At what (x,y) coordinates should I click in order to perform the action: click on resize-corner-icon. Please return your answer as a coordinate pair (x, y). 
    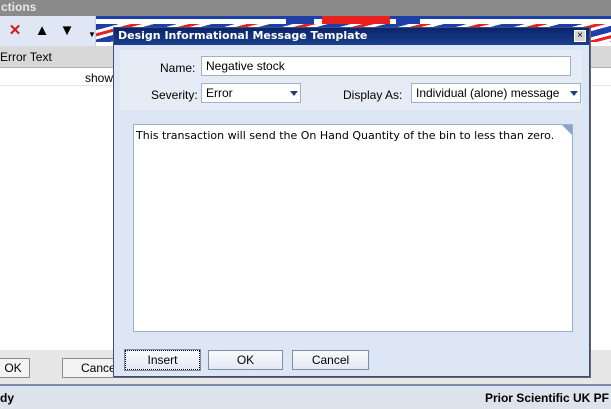
    Looking at the image, I should click on (567, 130).